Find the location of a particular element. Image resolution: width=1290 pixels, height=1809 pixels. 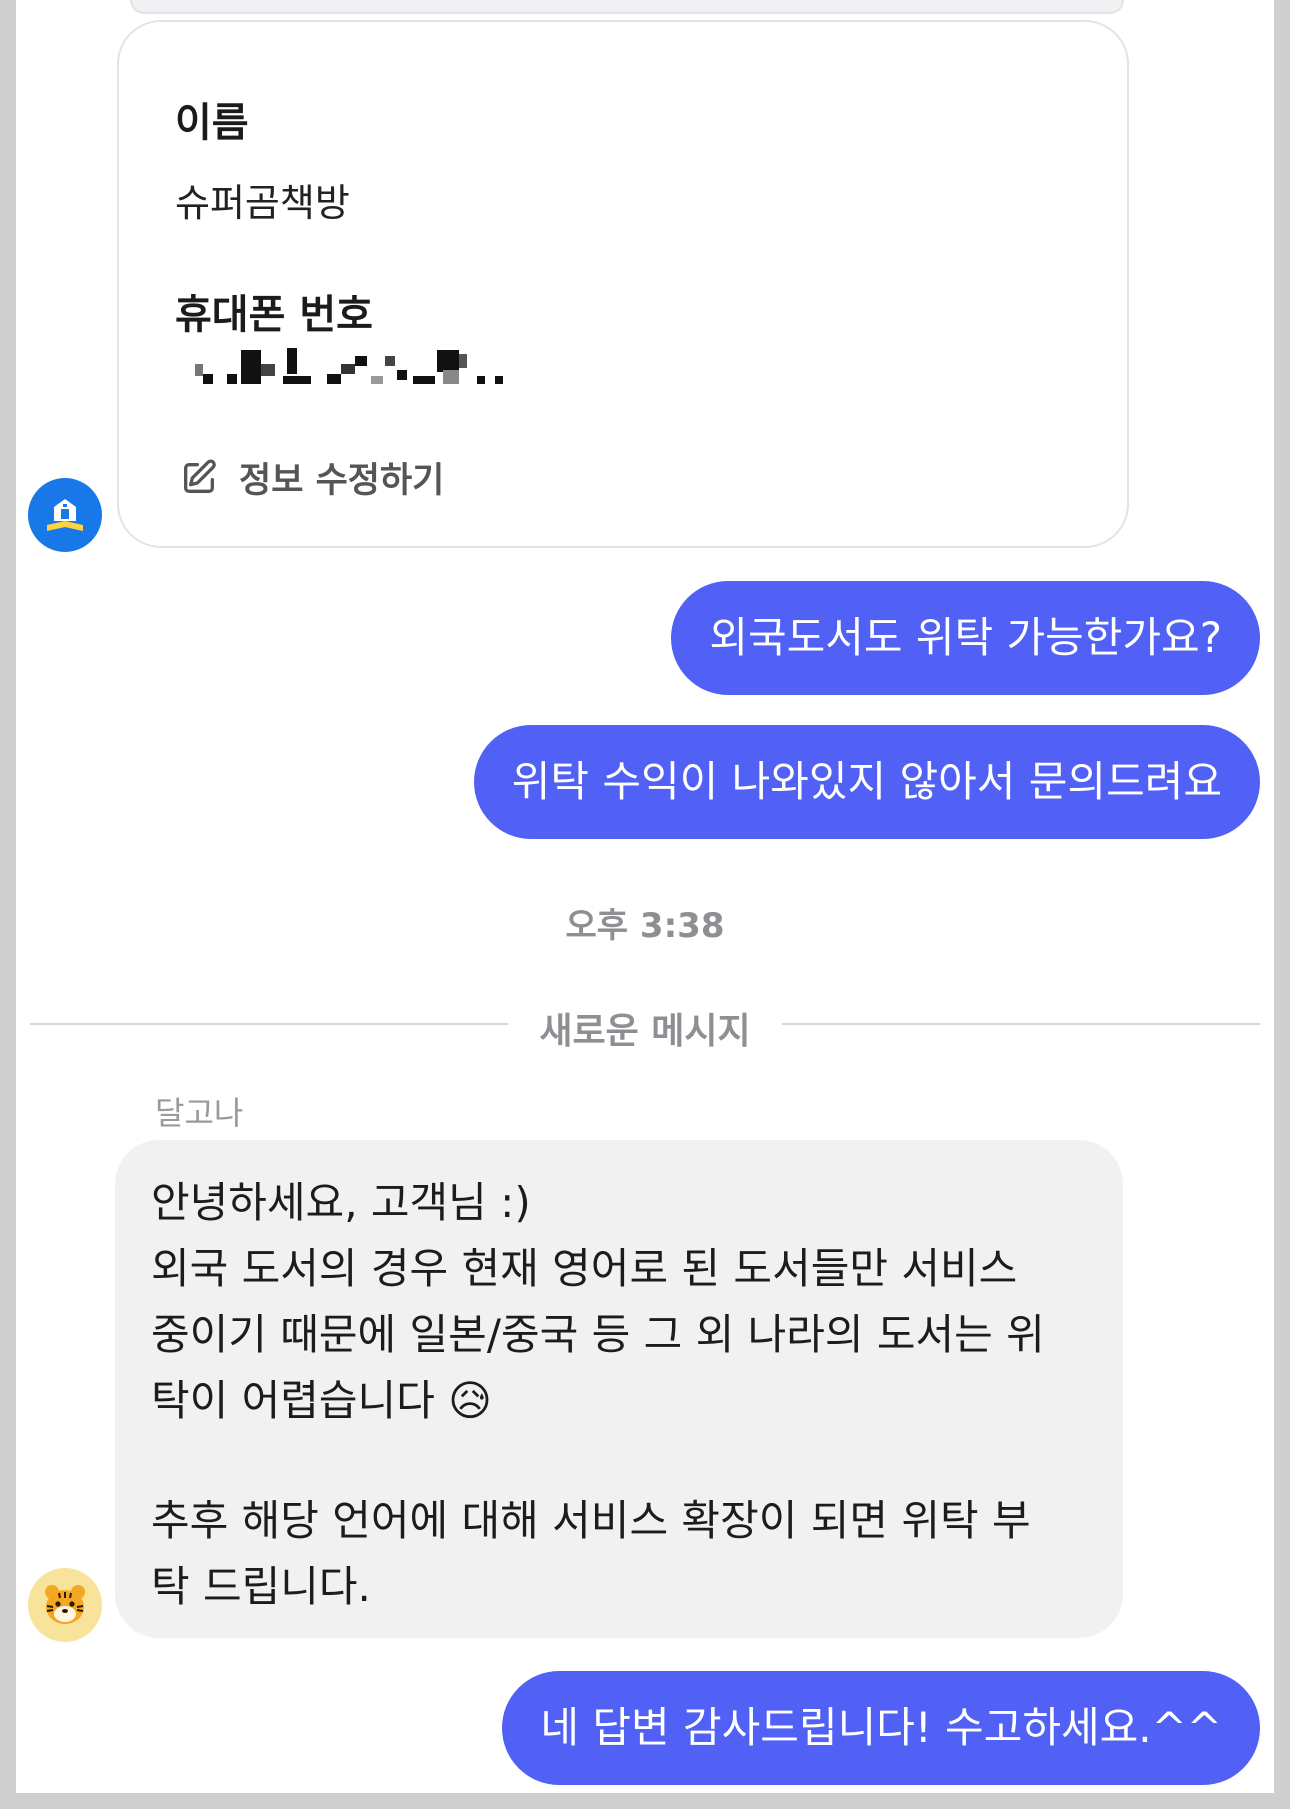

bookstore-icon is located at coordinates (65, 515).